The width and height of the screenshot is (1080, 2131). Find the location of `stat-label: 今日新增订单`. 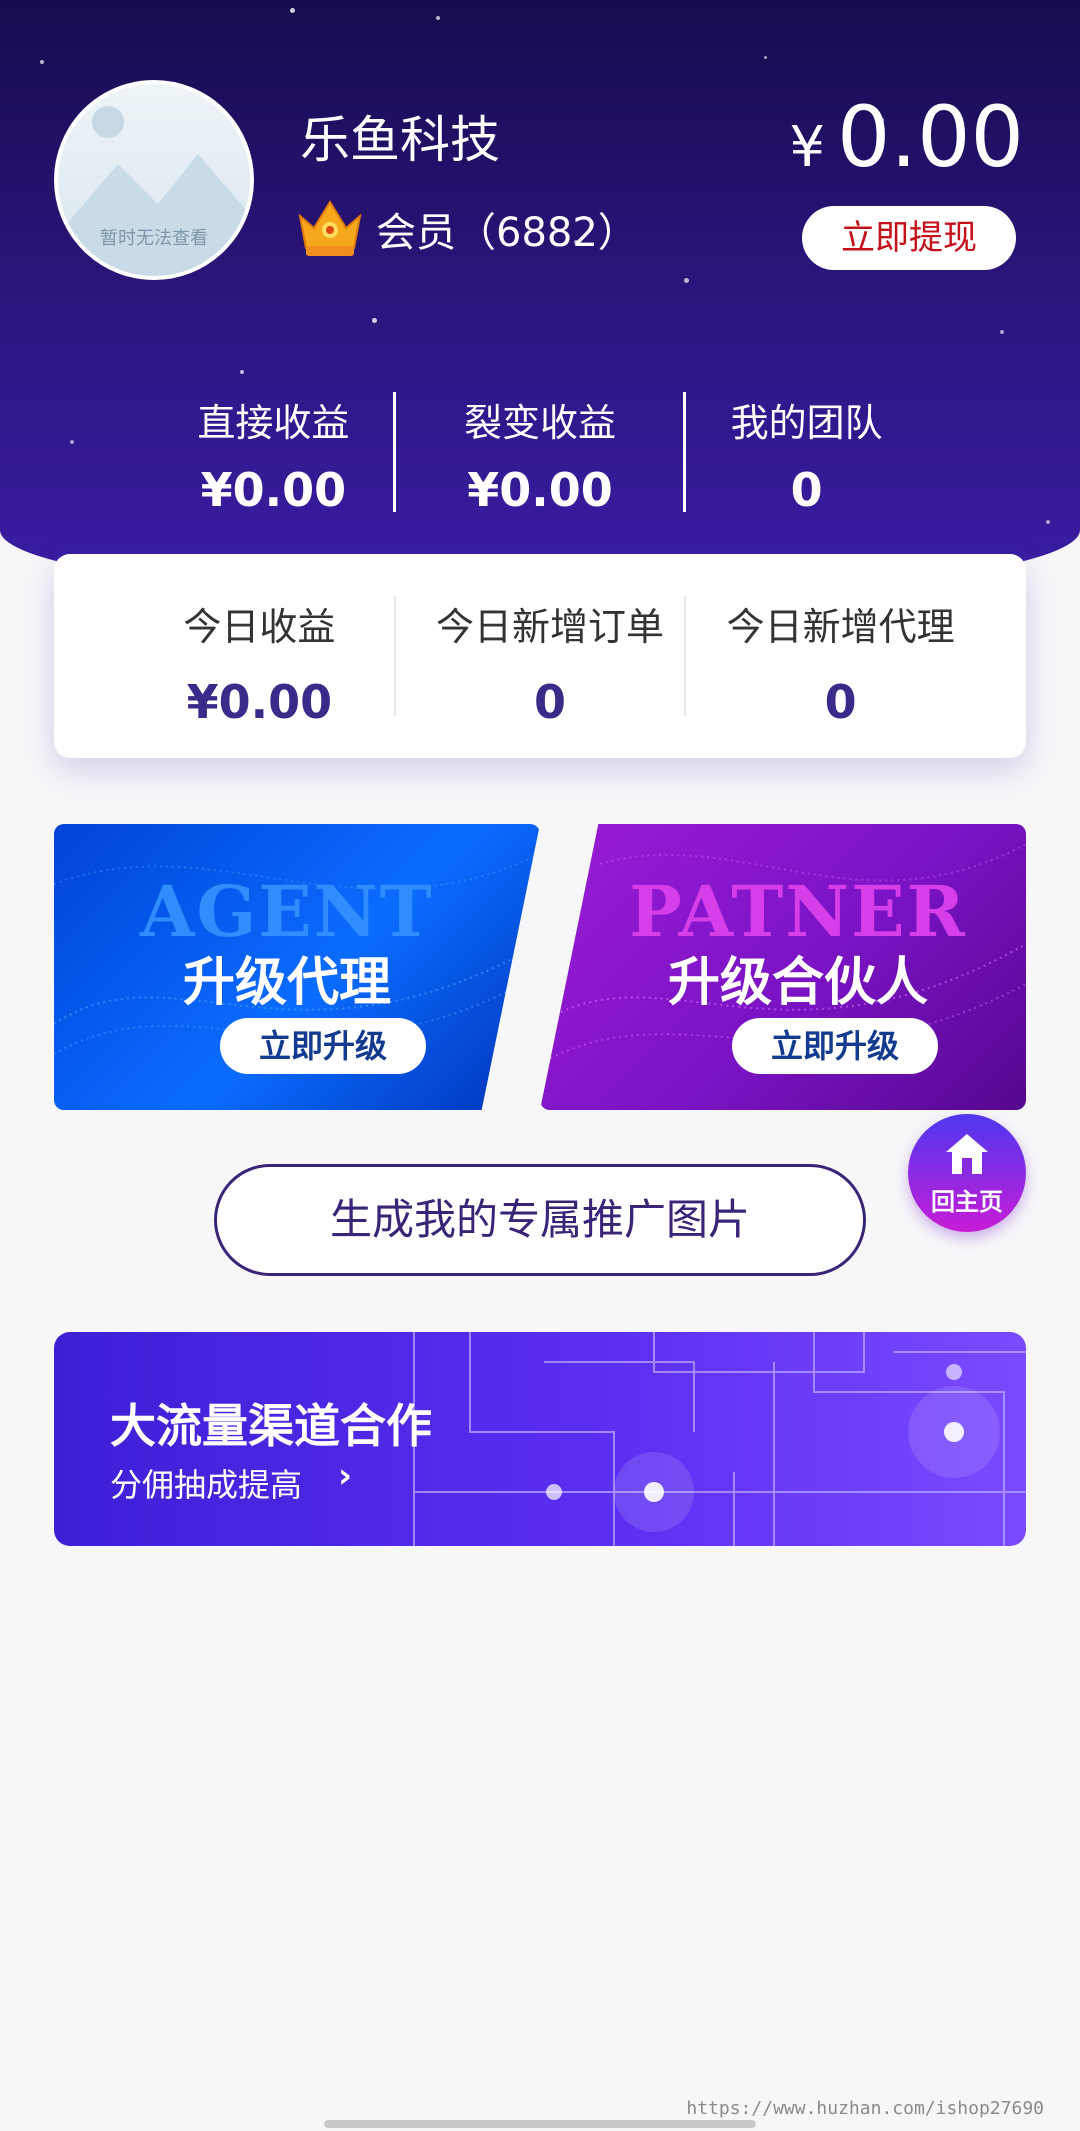

stat-label: 今日新增订单 is located at coordinates (550, 627).